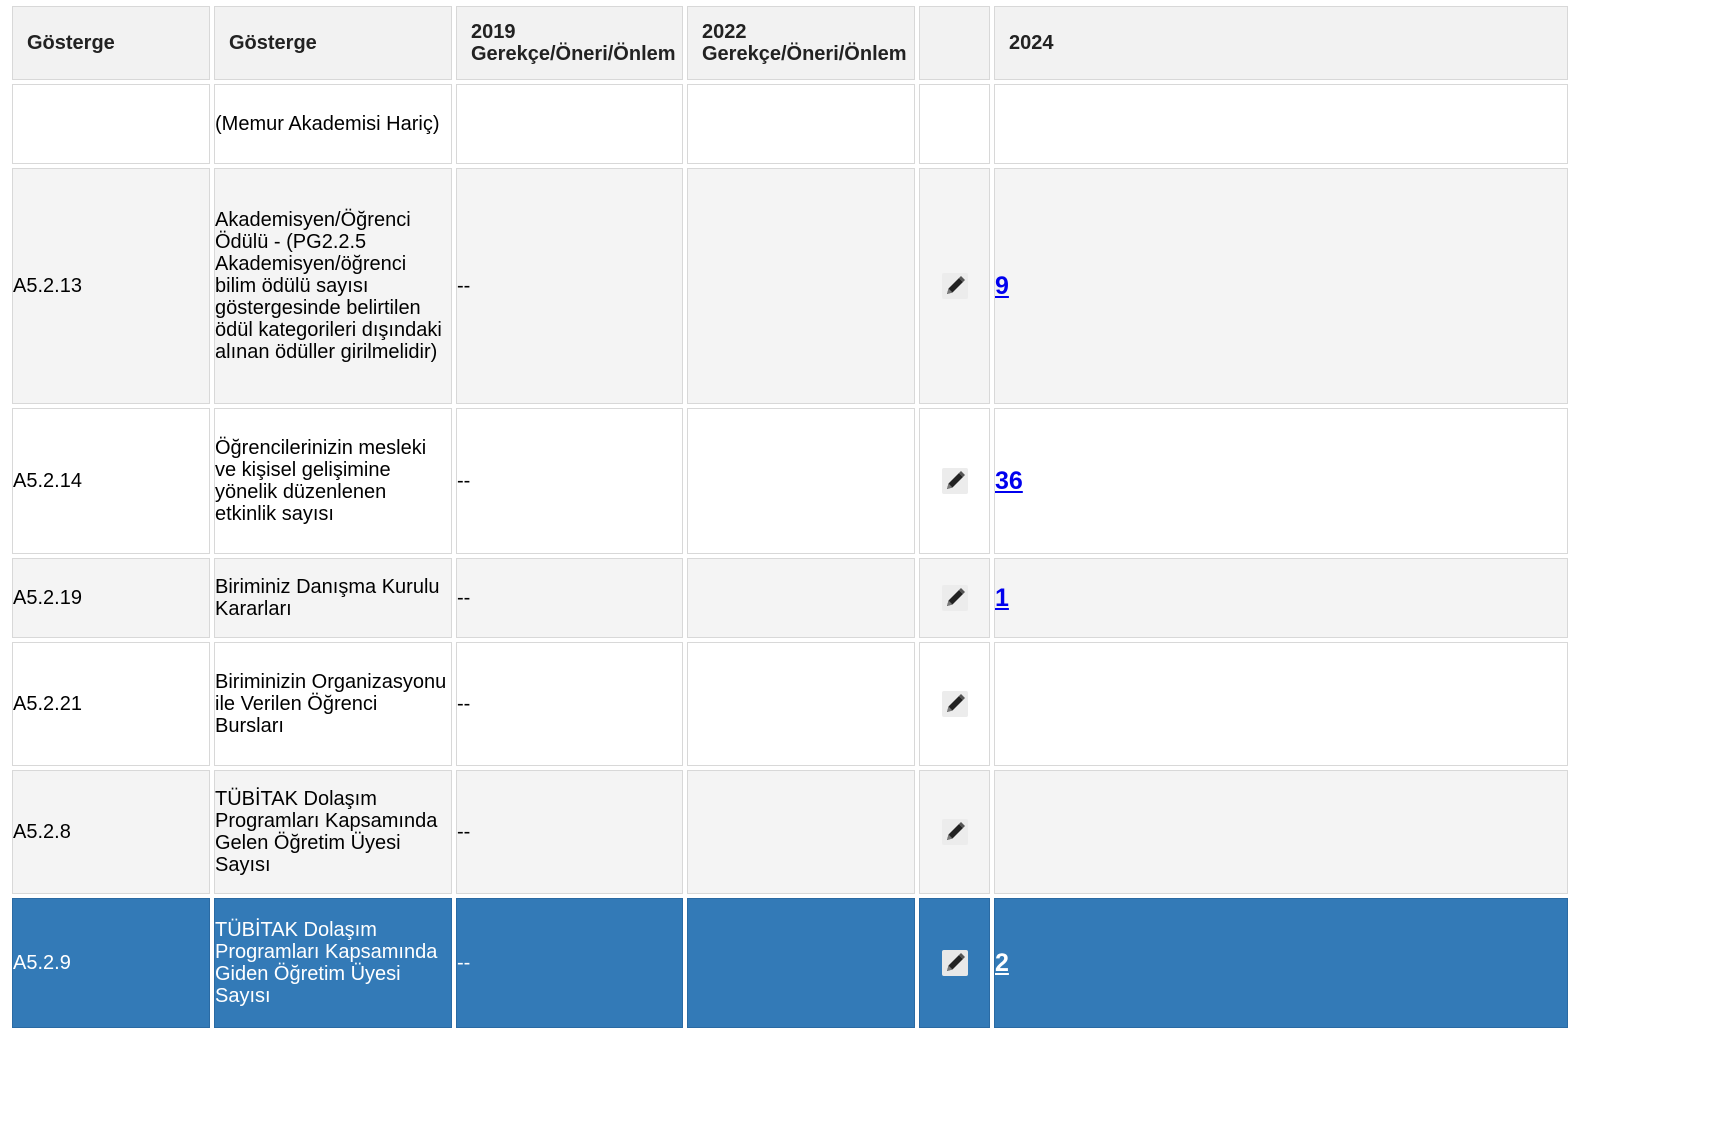  I want to click on value-link: 2, so click(1002, 963).